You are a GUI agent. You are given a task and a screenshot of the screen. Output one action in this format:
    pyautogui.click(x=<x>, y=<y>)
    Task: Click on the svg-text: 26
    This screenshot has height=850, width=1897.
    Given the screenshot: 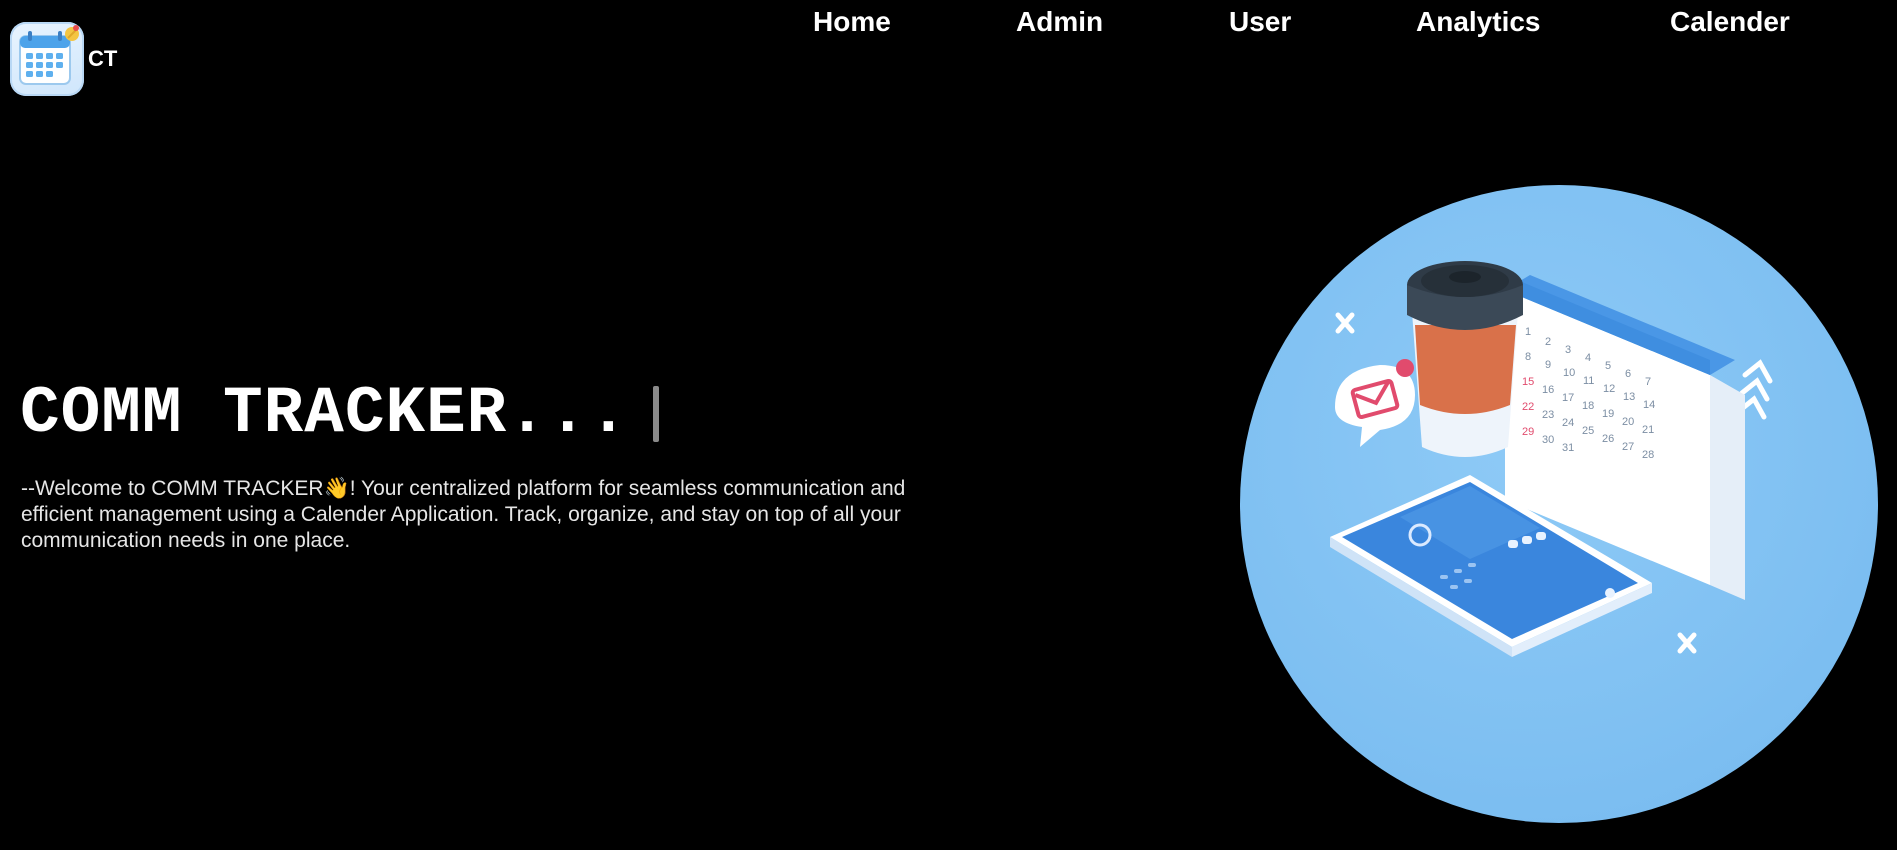 What is the action you would take?
    pyautogui.click(x=1608, y=439)
    